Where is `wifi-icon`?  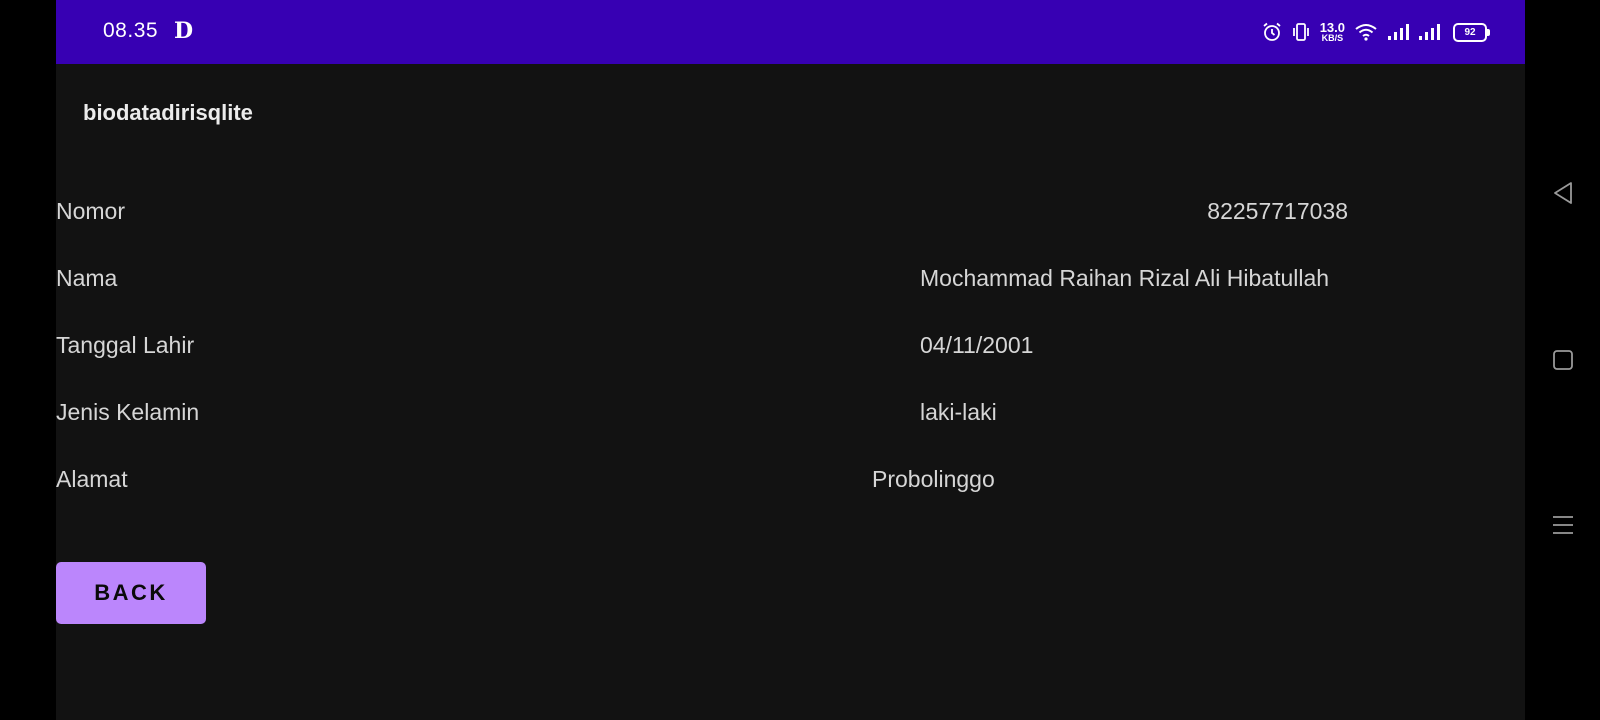
wifi-icon is located at coordinates (1366, 32).